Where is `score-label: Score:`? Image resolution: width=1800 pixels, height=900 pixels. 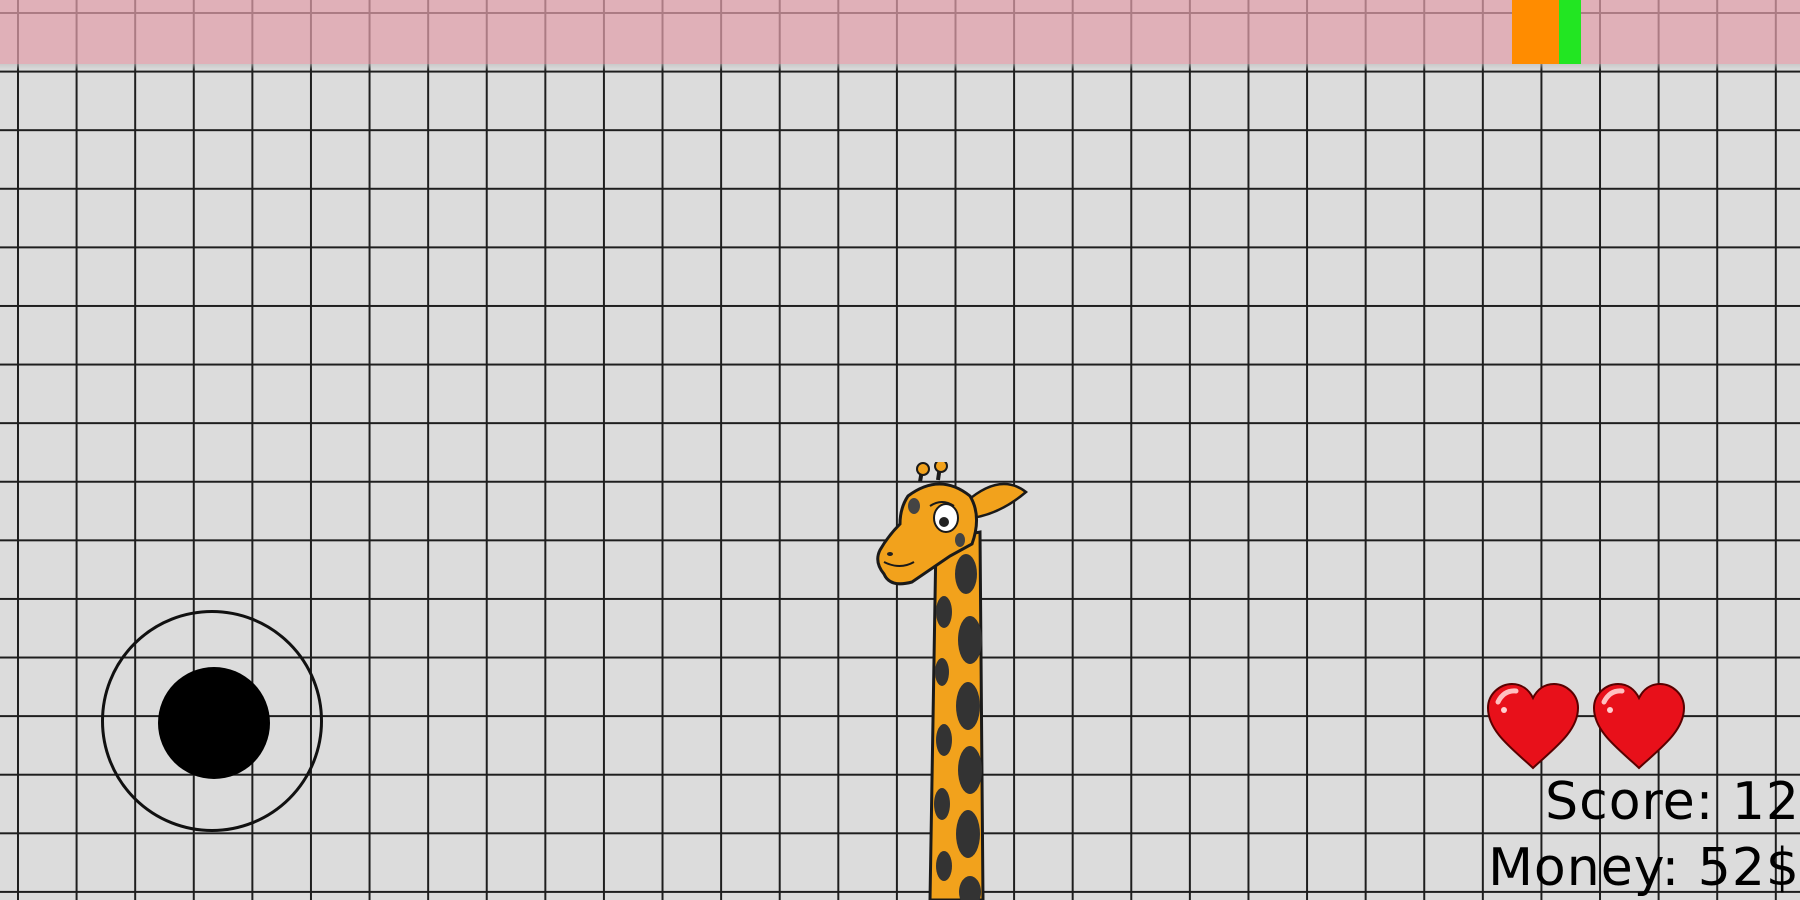
score-label: Score: is located at coordinates (1630, 802).